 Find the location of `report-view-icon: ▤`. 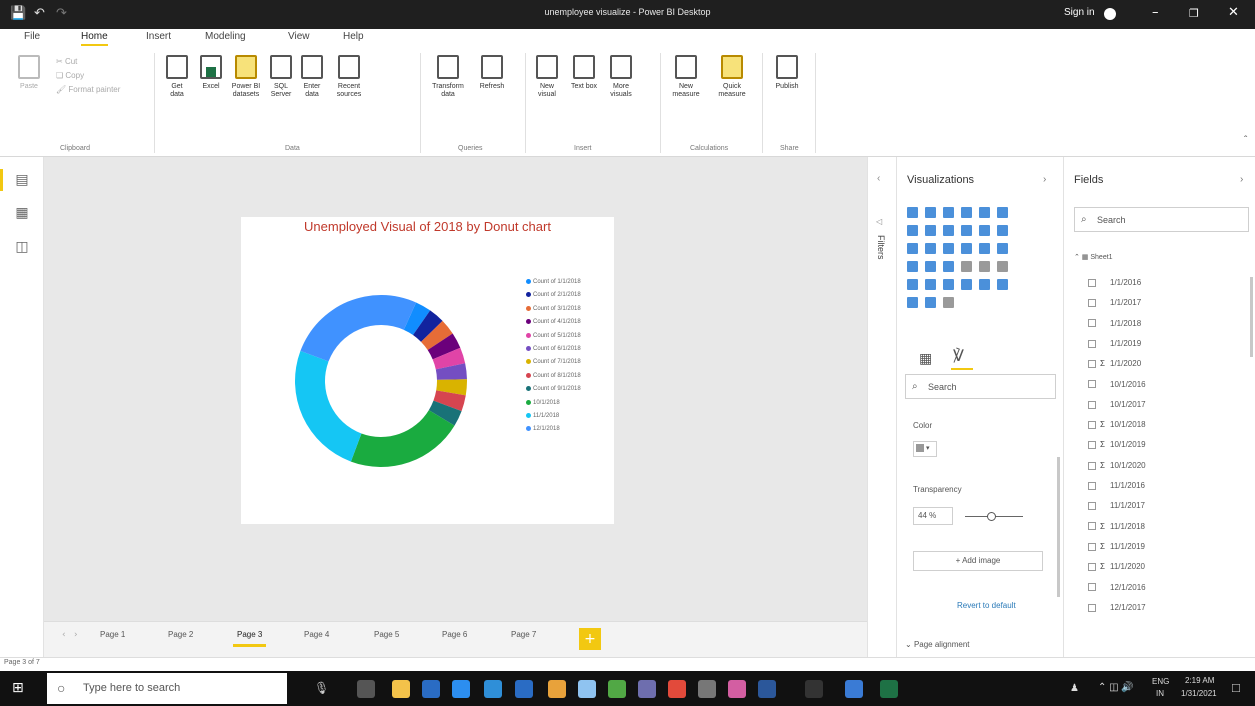

report-view-icon: ▤ is located at coordinates (22, 180).